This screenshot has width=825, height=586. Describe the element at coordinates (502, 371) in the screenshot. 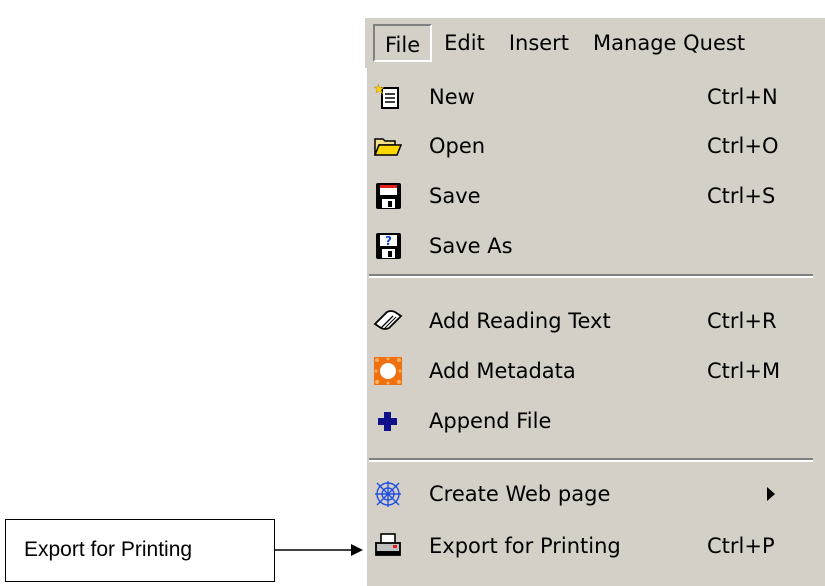

I see `menu-item-label: Add Metadata` at that location.